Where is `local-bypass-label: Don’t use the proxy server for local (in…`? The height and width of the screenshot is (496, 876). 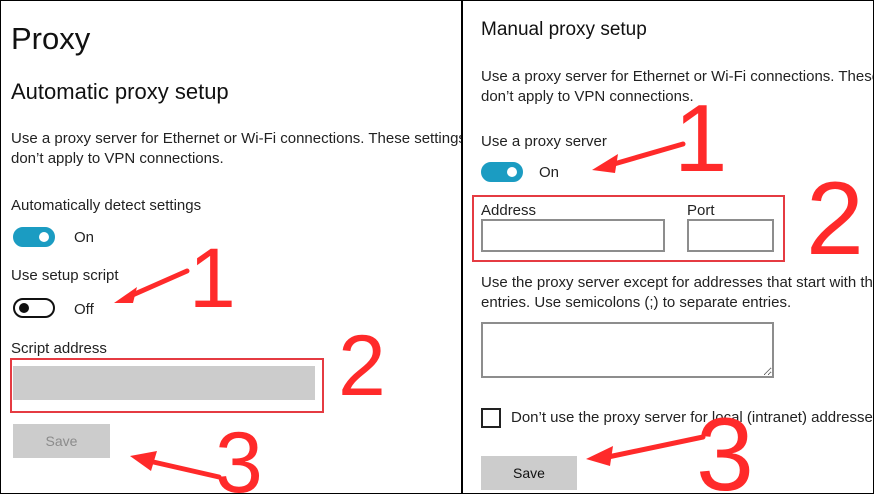 local-bypass-label: Don’t use the proxy server for local (in… is located at coordinates (692, 417).